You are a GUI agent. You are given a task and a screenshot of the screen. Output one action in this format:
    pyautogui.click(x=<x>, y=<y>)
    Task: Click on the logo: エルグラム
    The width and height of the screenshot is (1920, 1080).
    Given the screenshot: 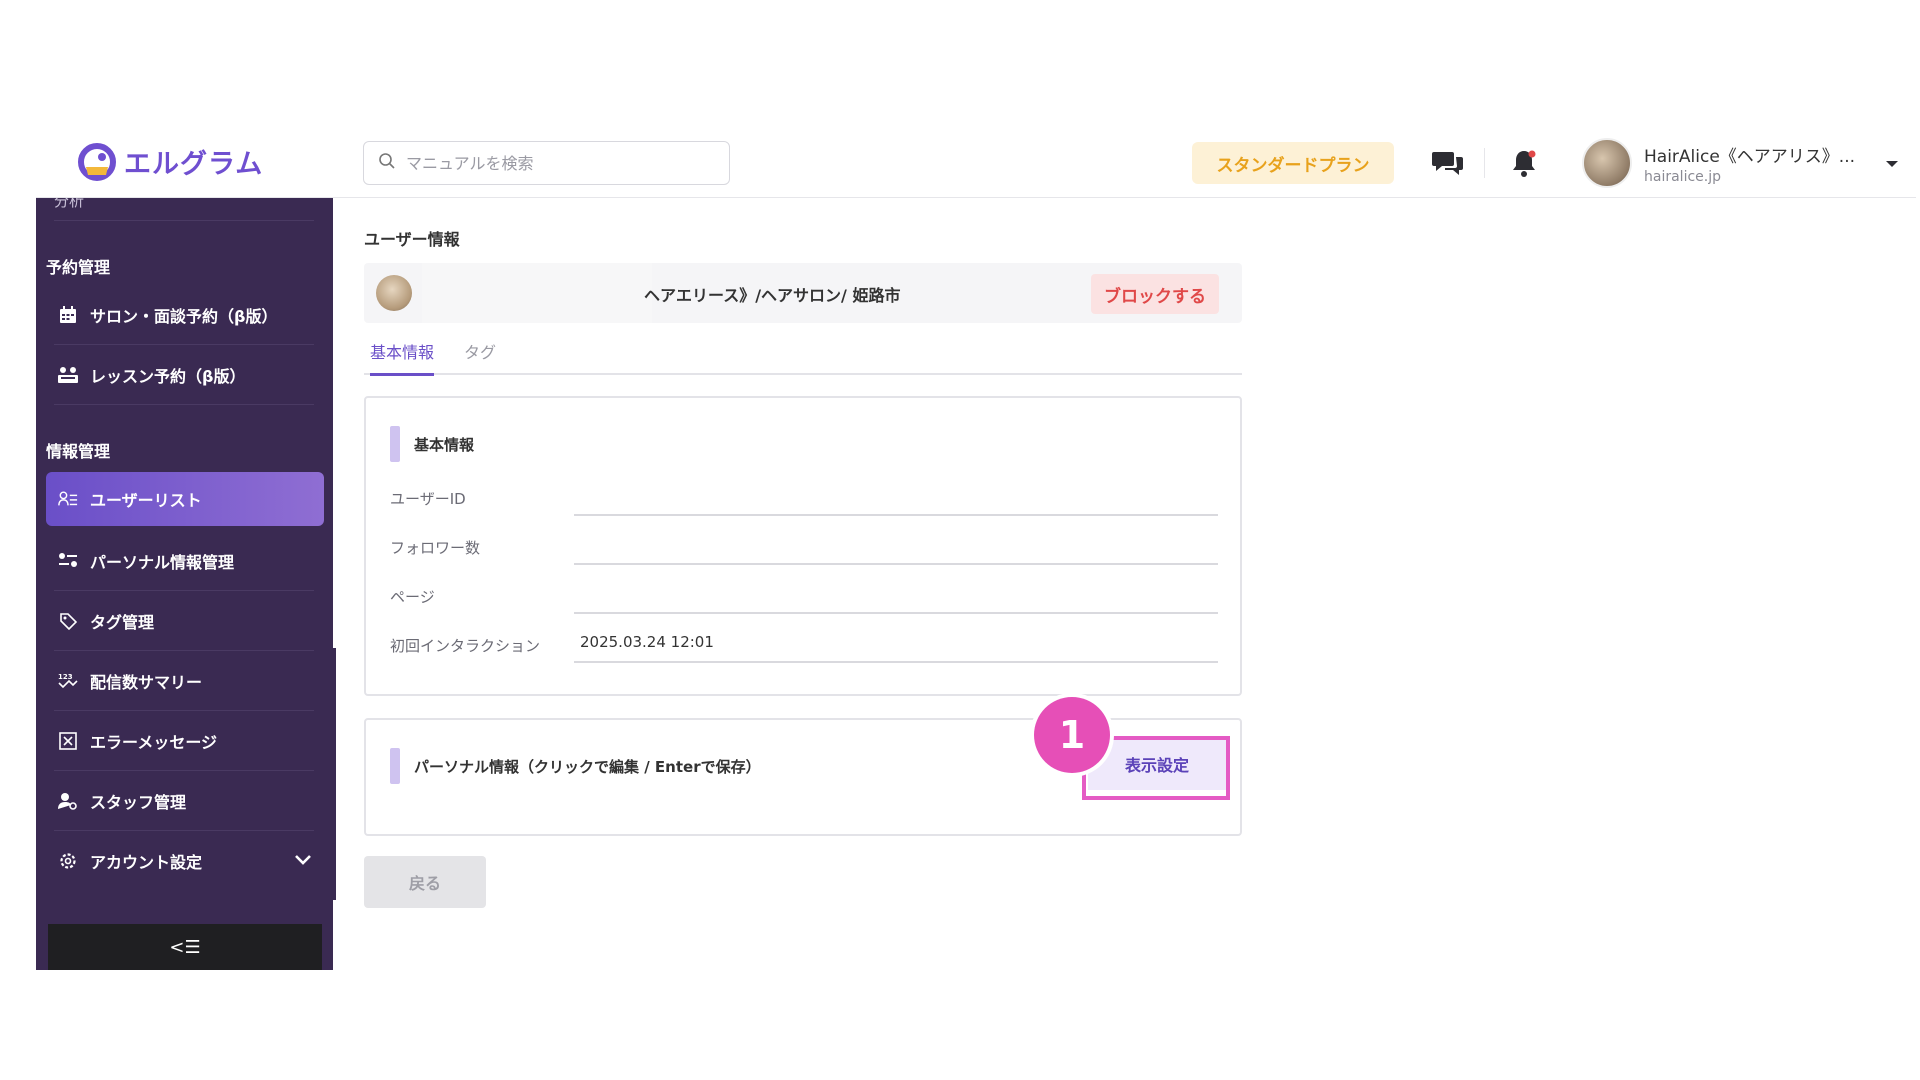 What is the action you would take?
    pyautogui.click(x=170, y=161)
    